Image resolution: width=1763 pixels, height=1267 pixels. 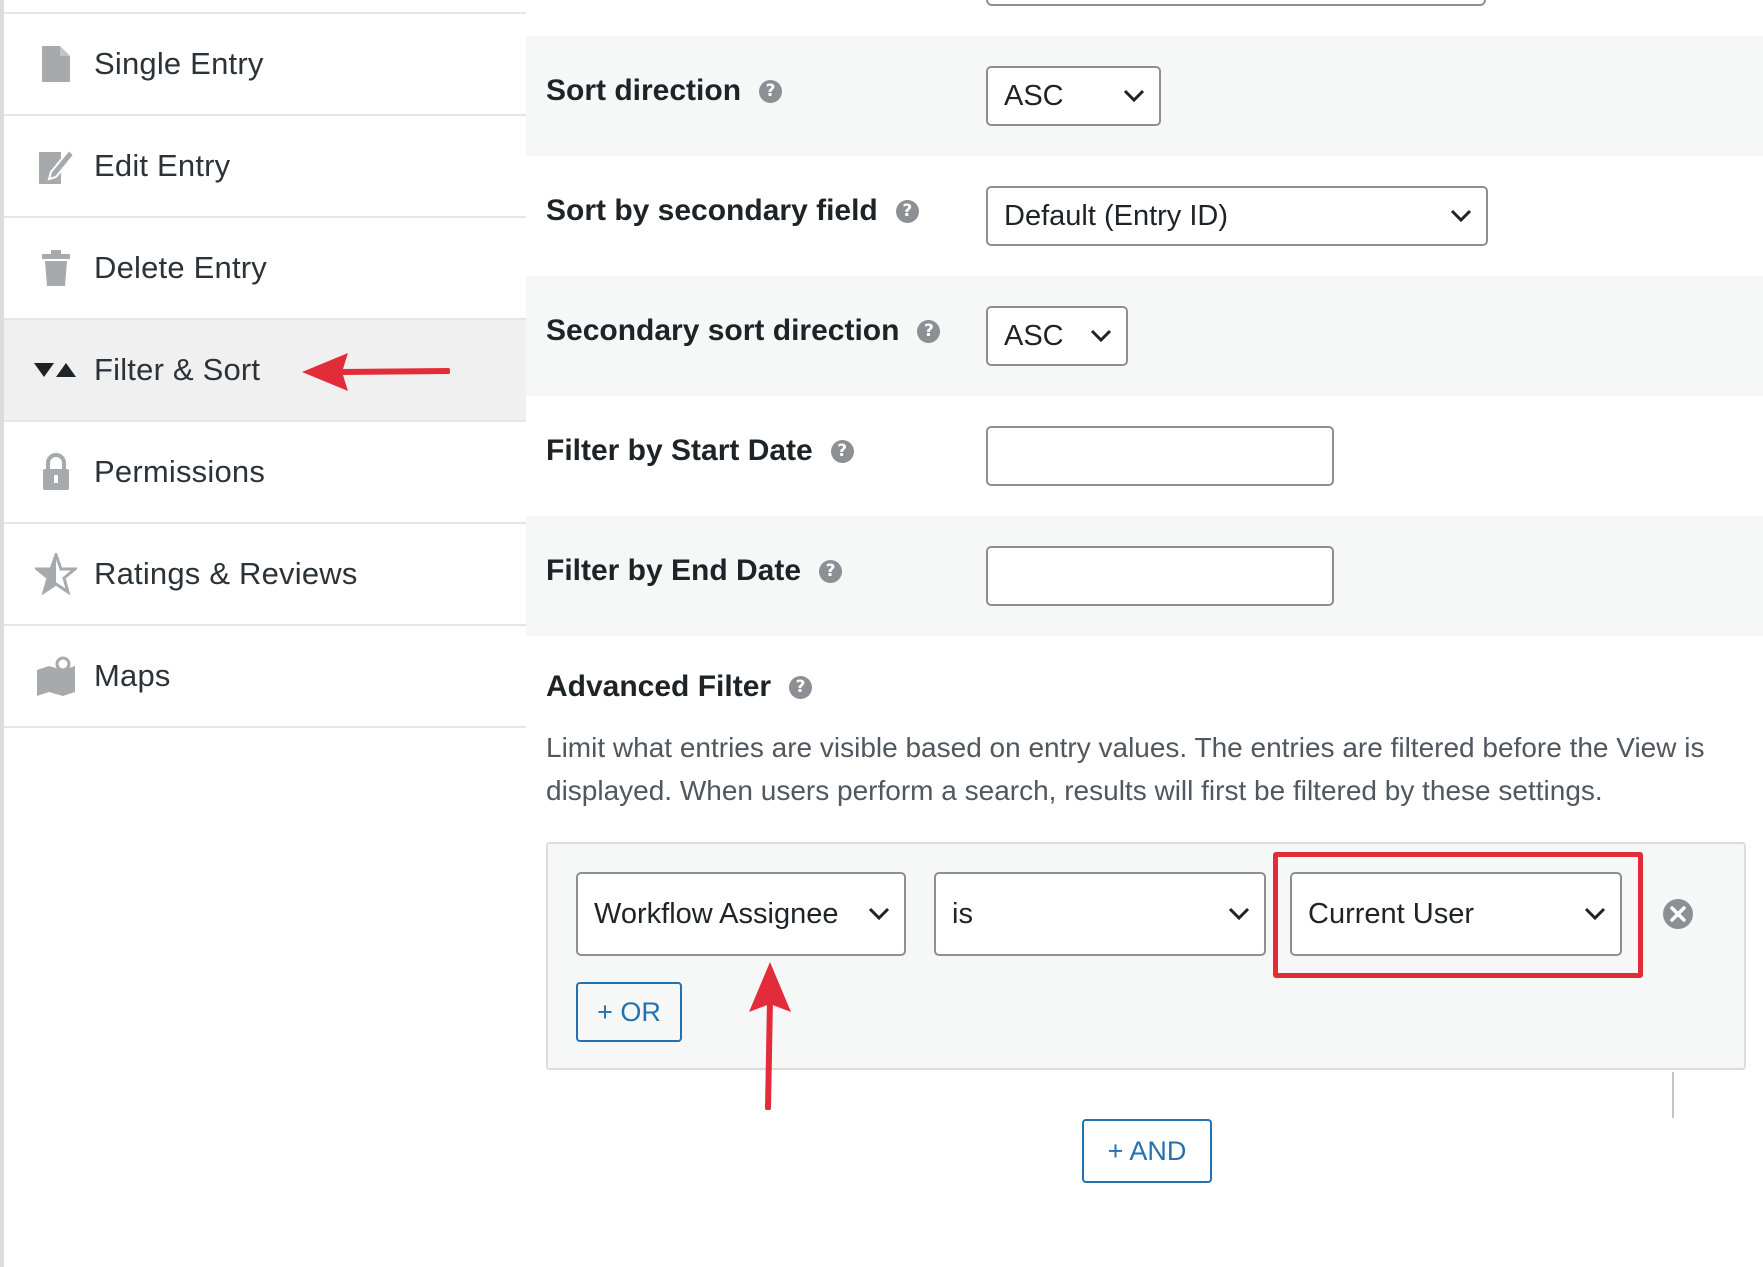 I want to click on secondary-direction-row: Secondary sort direction ? ASC, so click(x=1144, y=336).